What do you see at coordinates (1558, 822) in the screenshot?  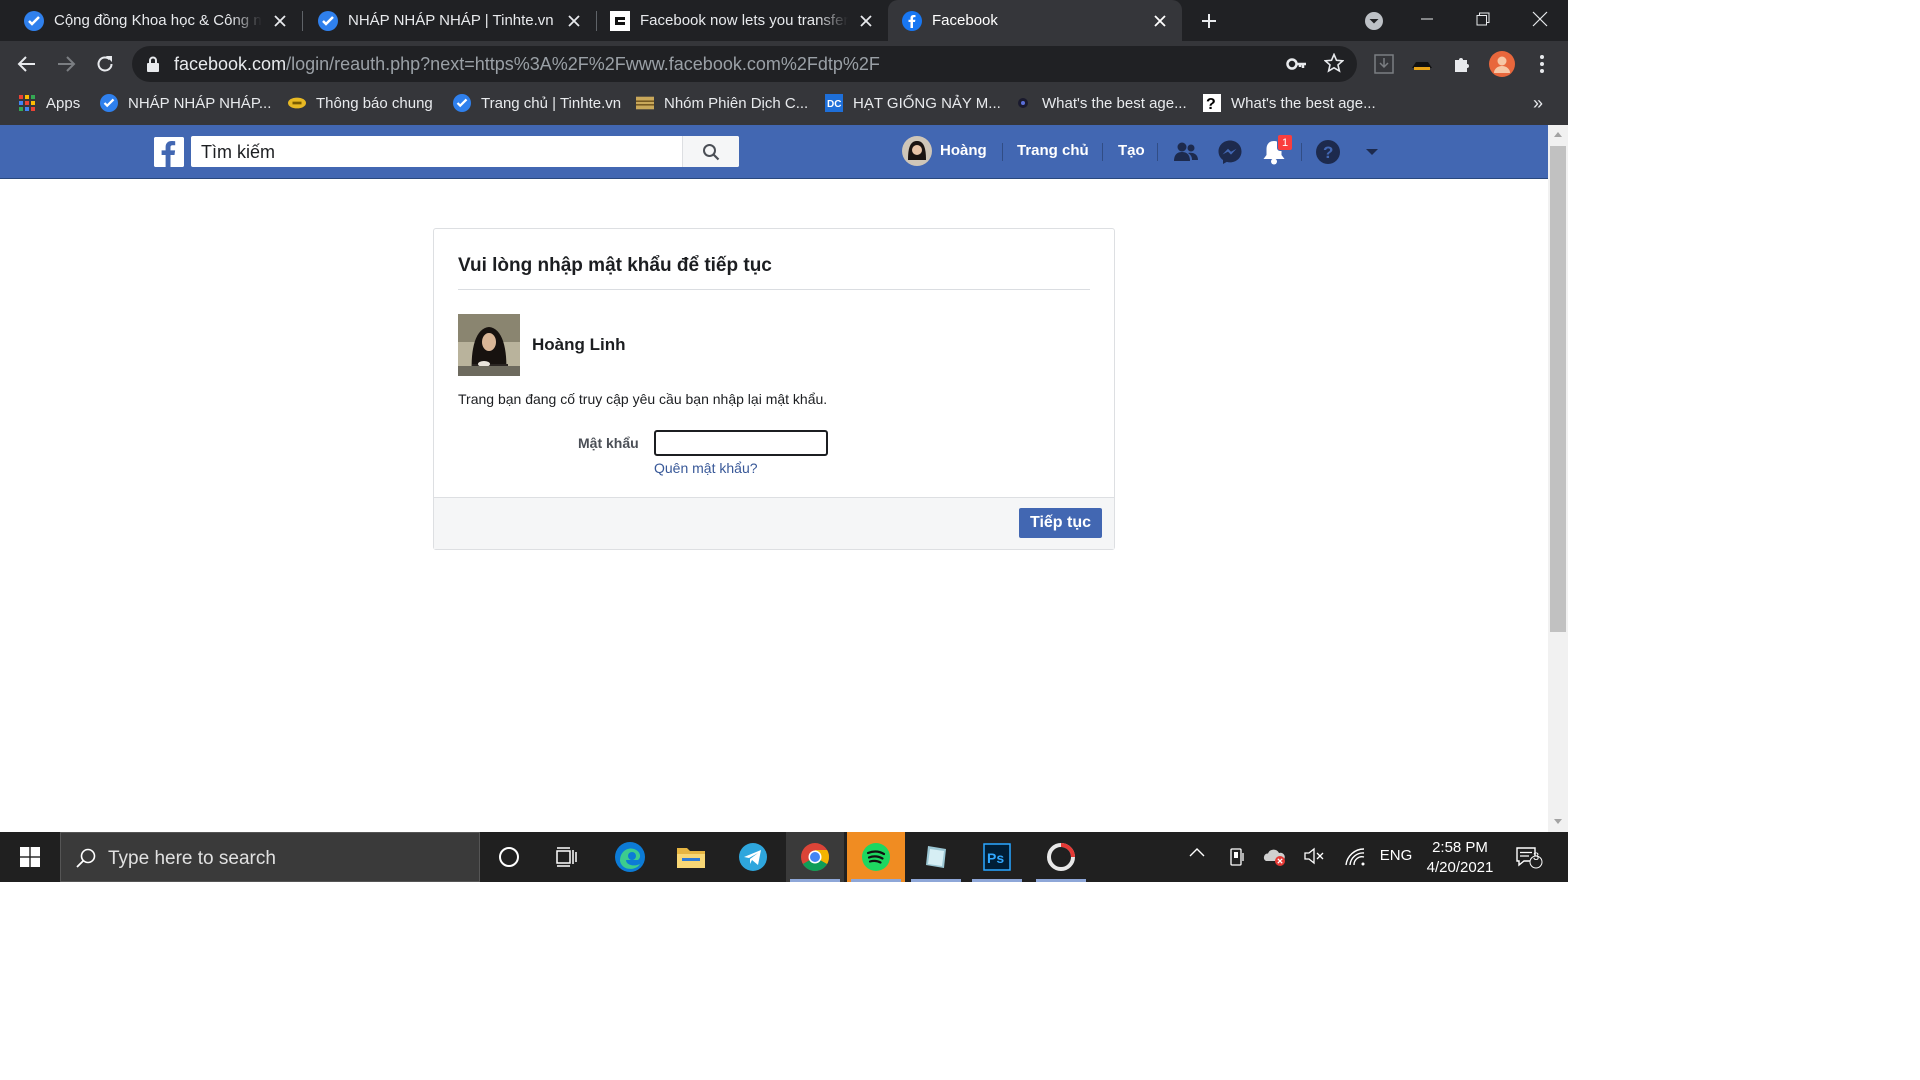 I see `scroll-down-arrow-icon` at bounding box center [1558, 822].